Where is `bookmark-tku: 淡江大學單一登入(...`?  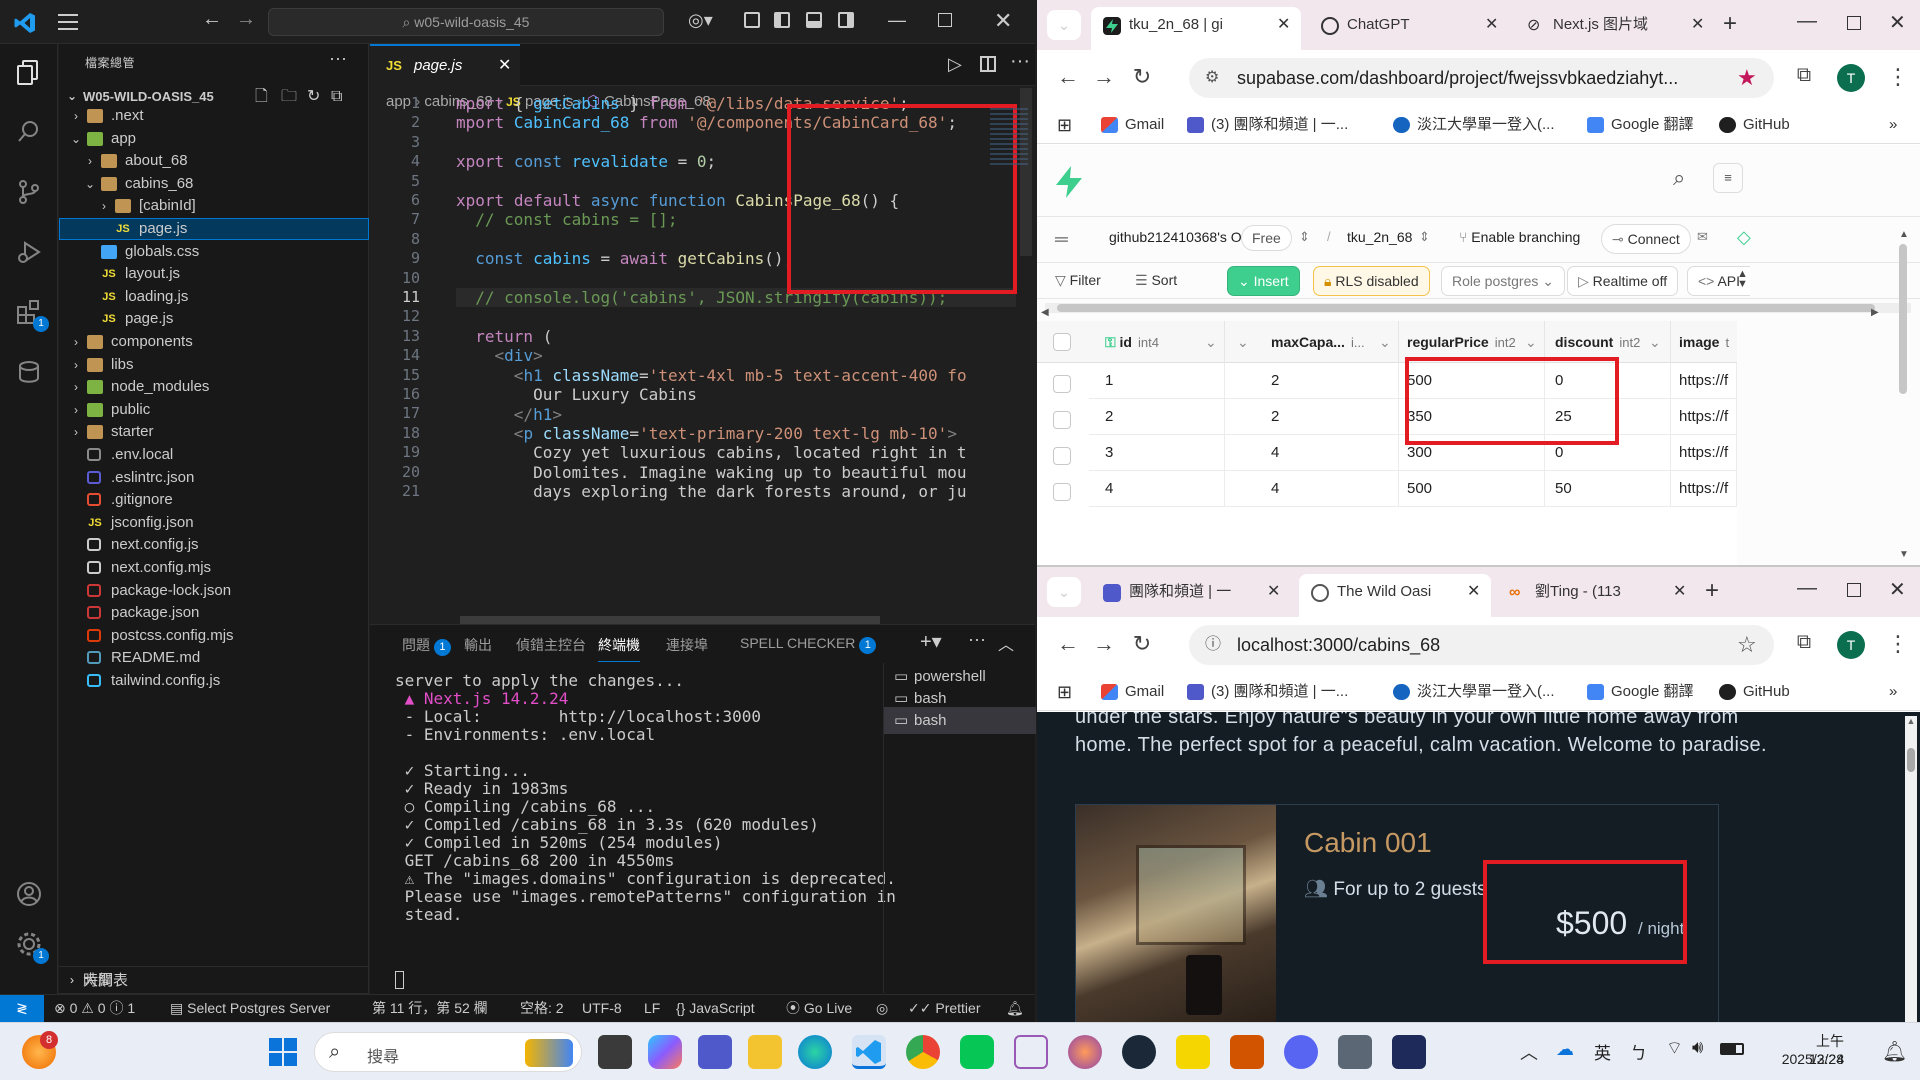
bookmark-tku: 淡江大學單一登入(... is located at coordinates (1474, 692).